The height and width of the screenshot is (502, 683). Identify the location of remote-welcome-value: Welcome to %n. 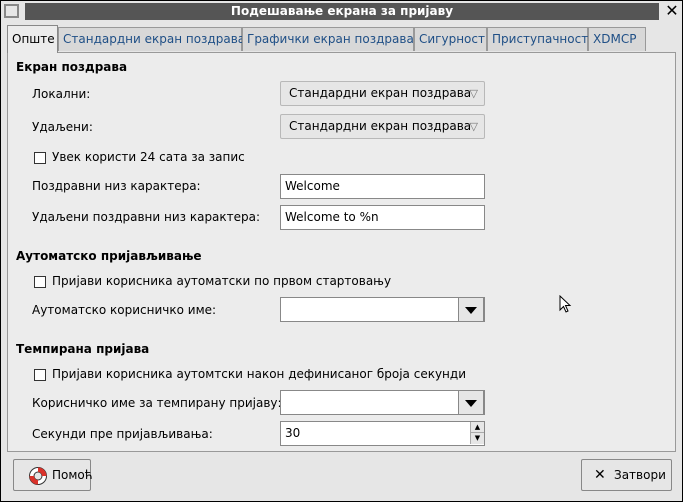
(332, 217).